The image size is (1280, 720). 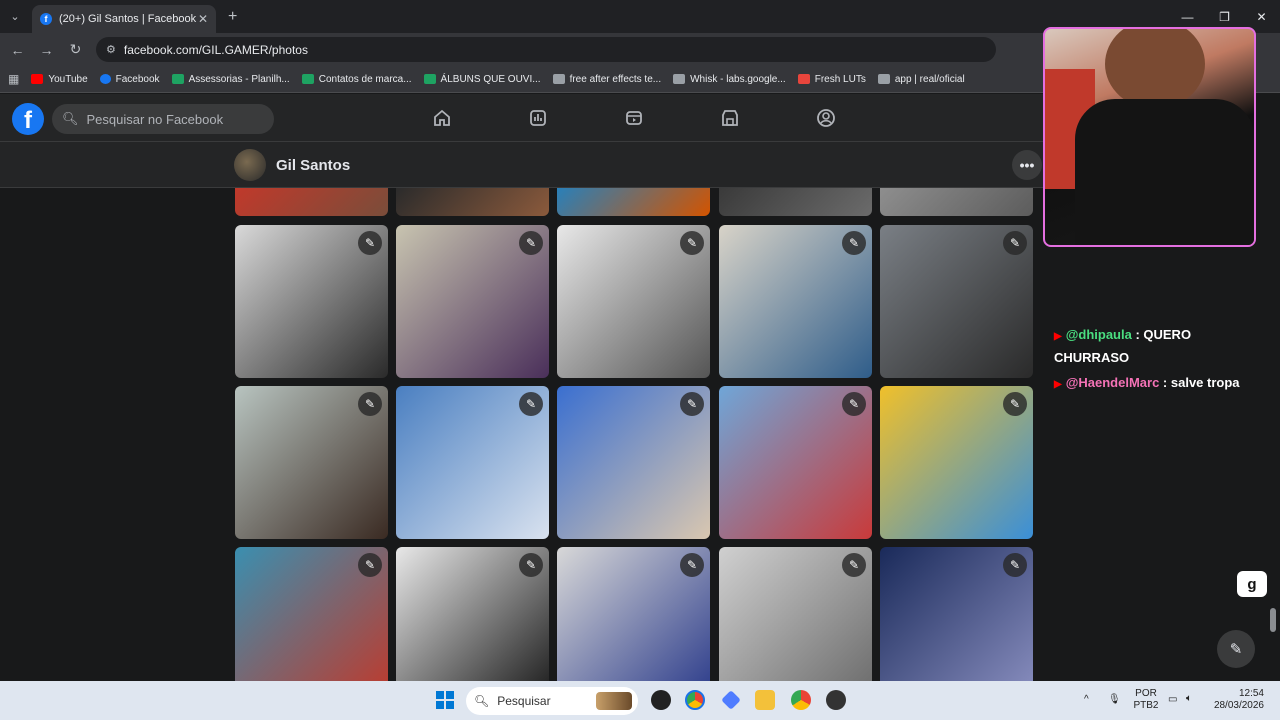 I want to click on chat-text: salve tropa, so click(x=1205, y=382).